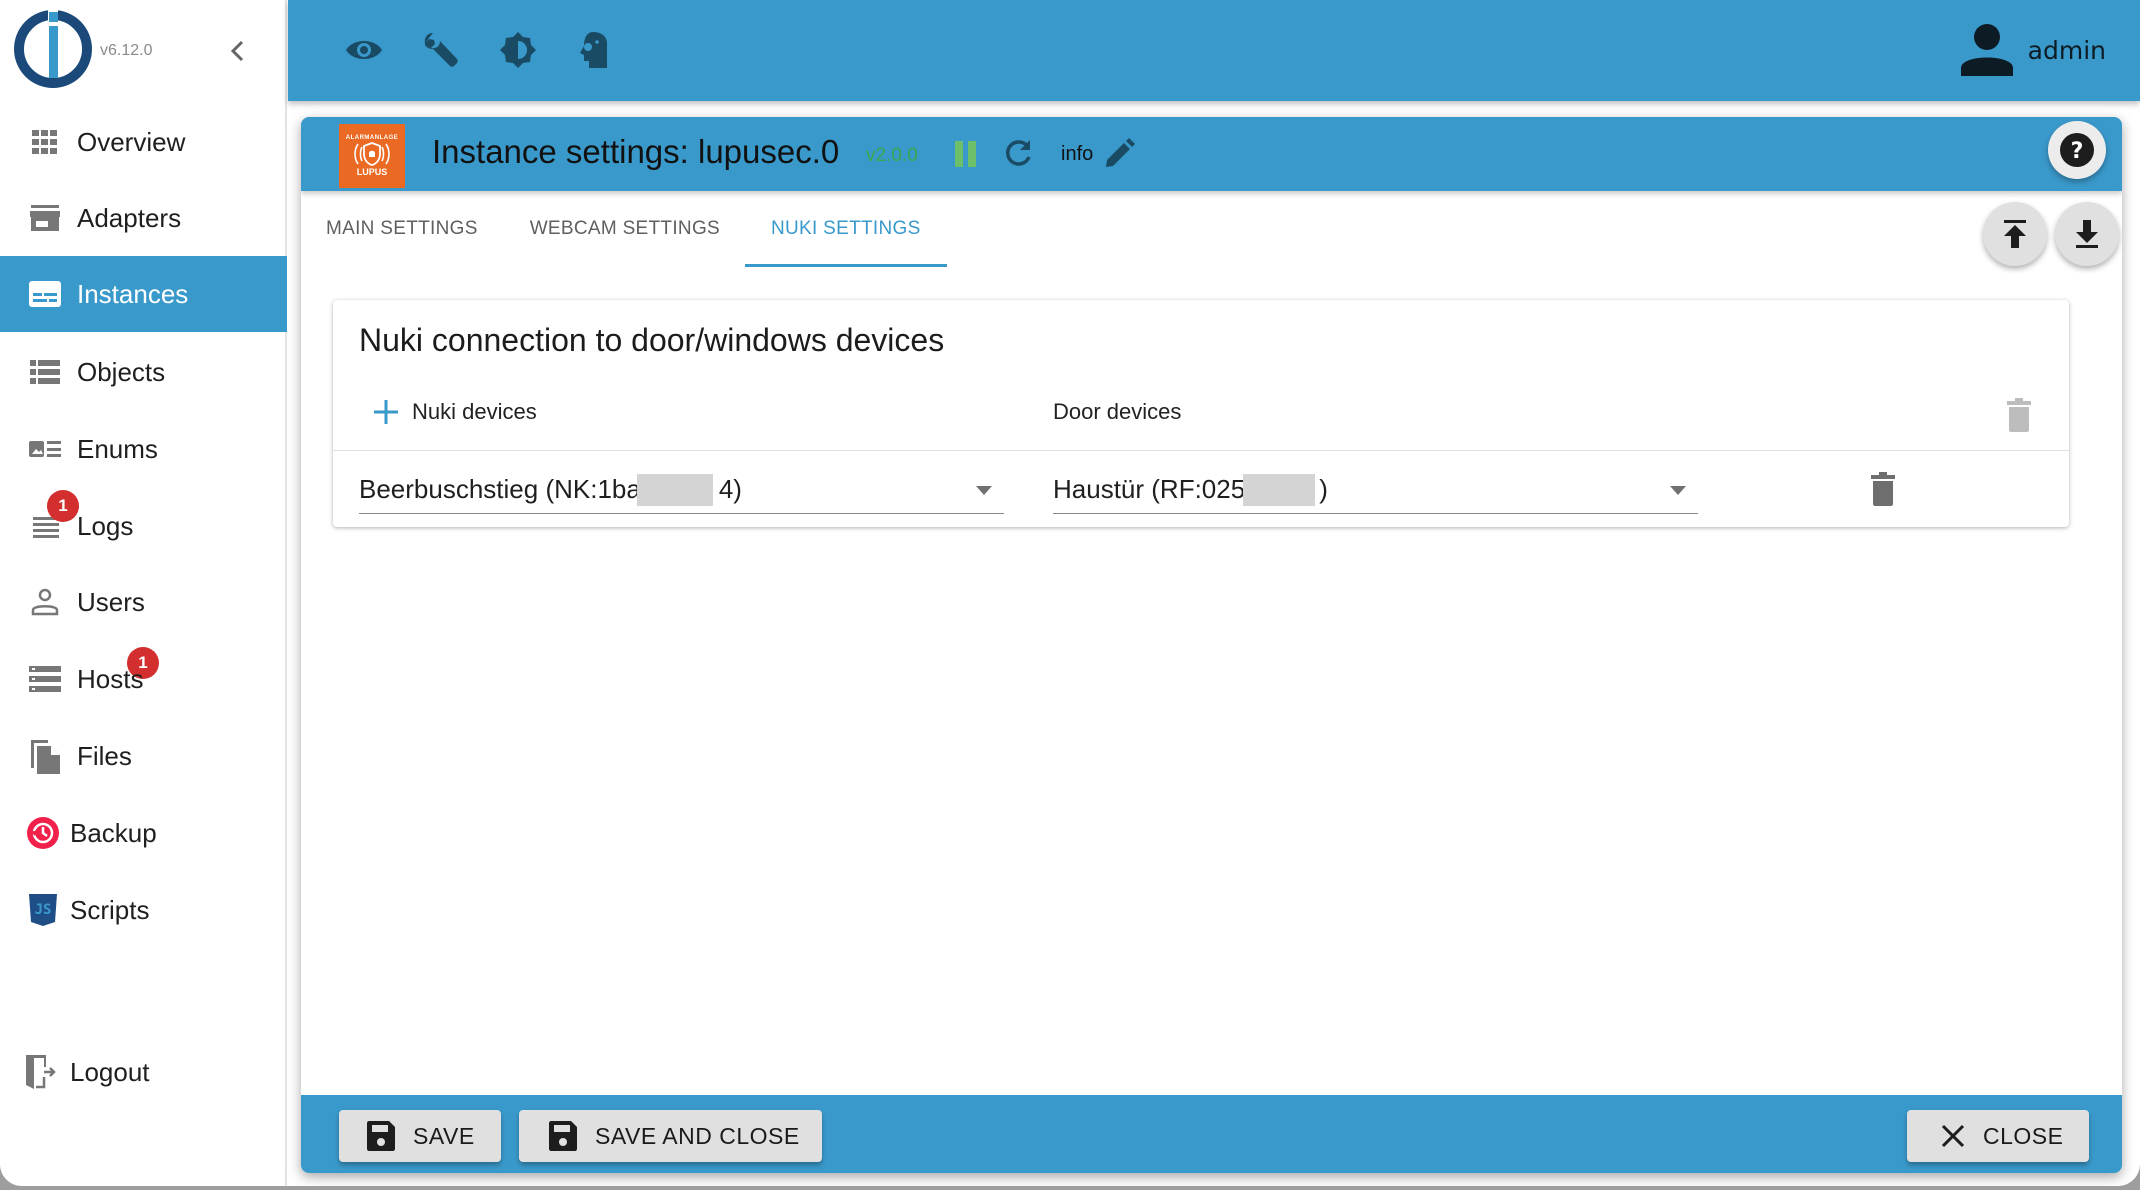  What do you see at coordinates (1077, 154) in the screenshot?
I see `info-link: info` at bounding box center [1077, 154].